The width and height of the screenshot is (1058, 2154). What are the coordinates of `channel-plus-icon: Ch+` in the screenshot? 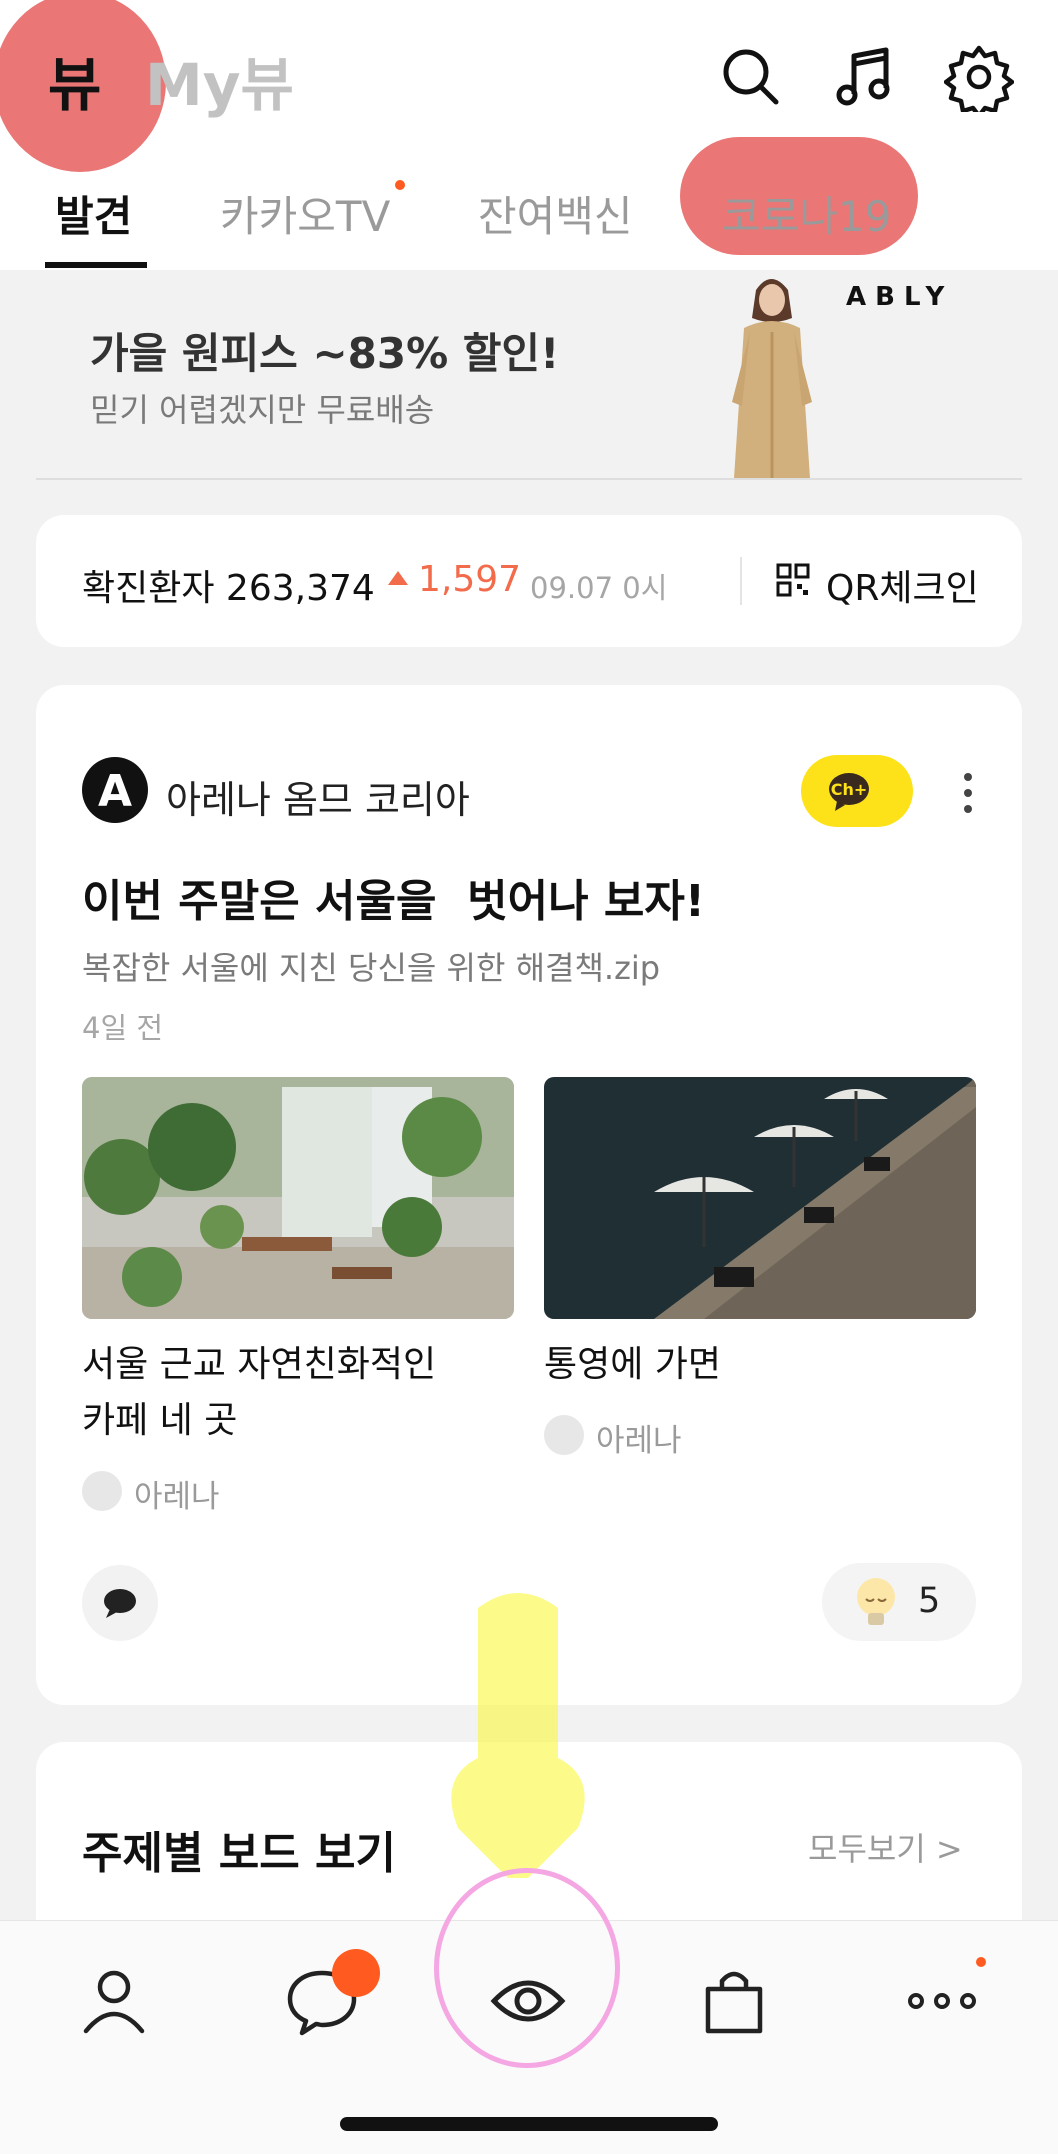 It's located at (849, 792).